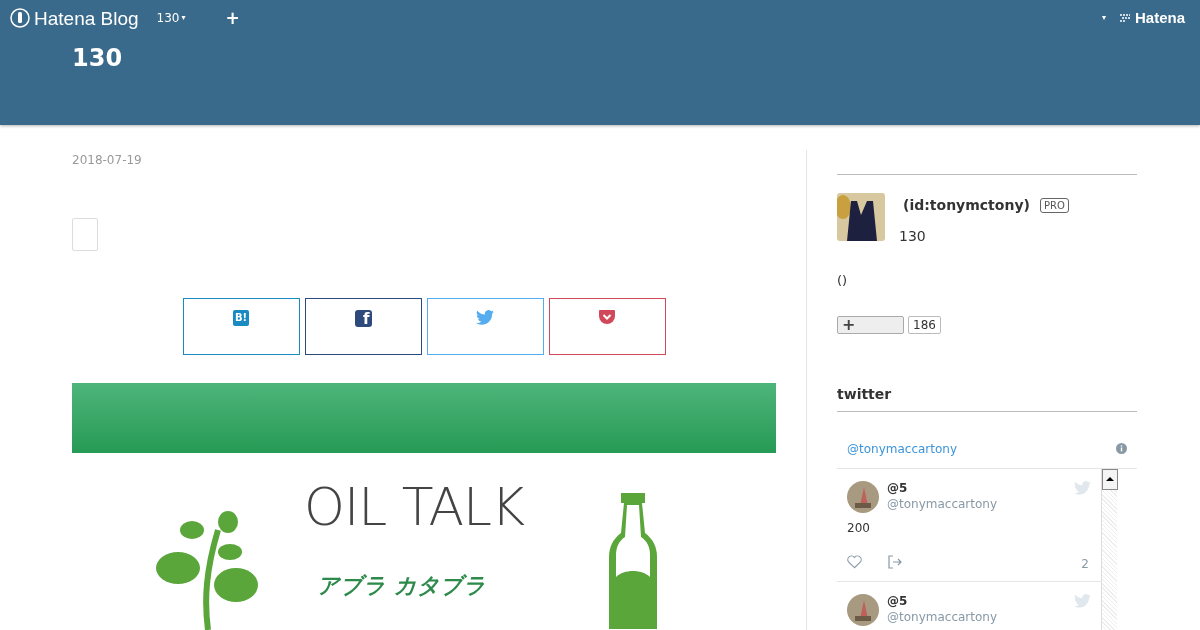 This screenshot has width=1200, height=630. Describe the element at coordinates (1109, 549) in the screenshot. I see `scrollbar` at that location.